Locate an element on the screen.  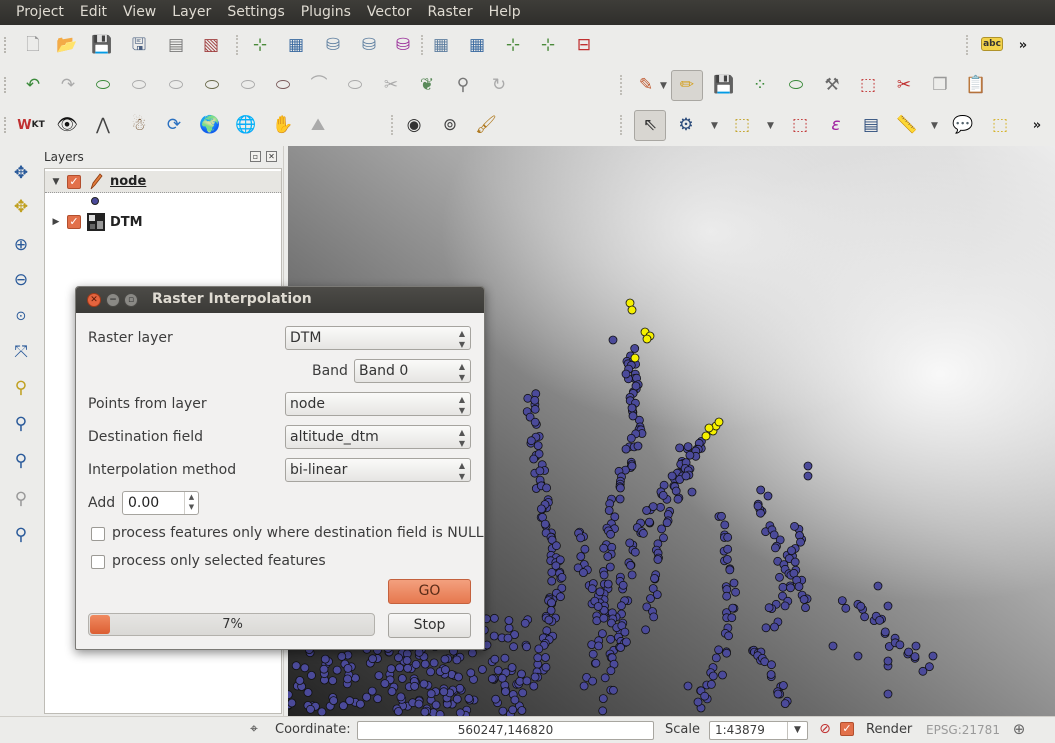
chevron-down-icon: ▼ is located at coordinates (797, 730).